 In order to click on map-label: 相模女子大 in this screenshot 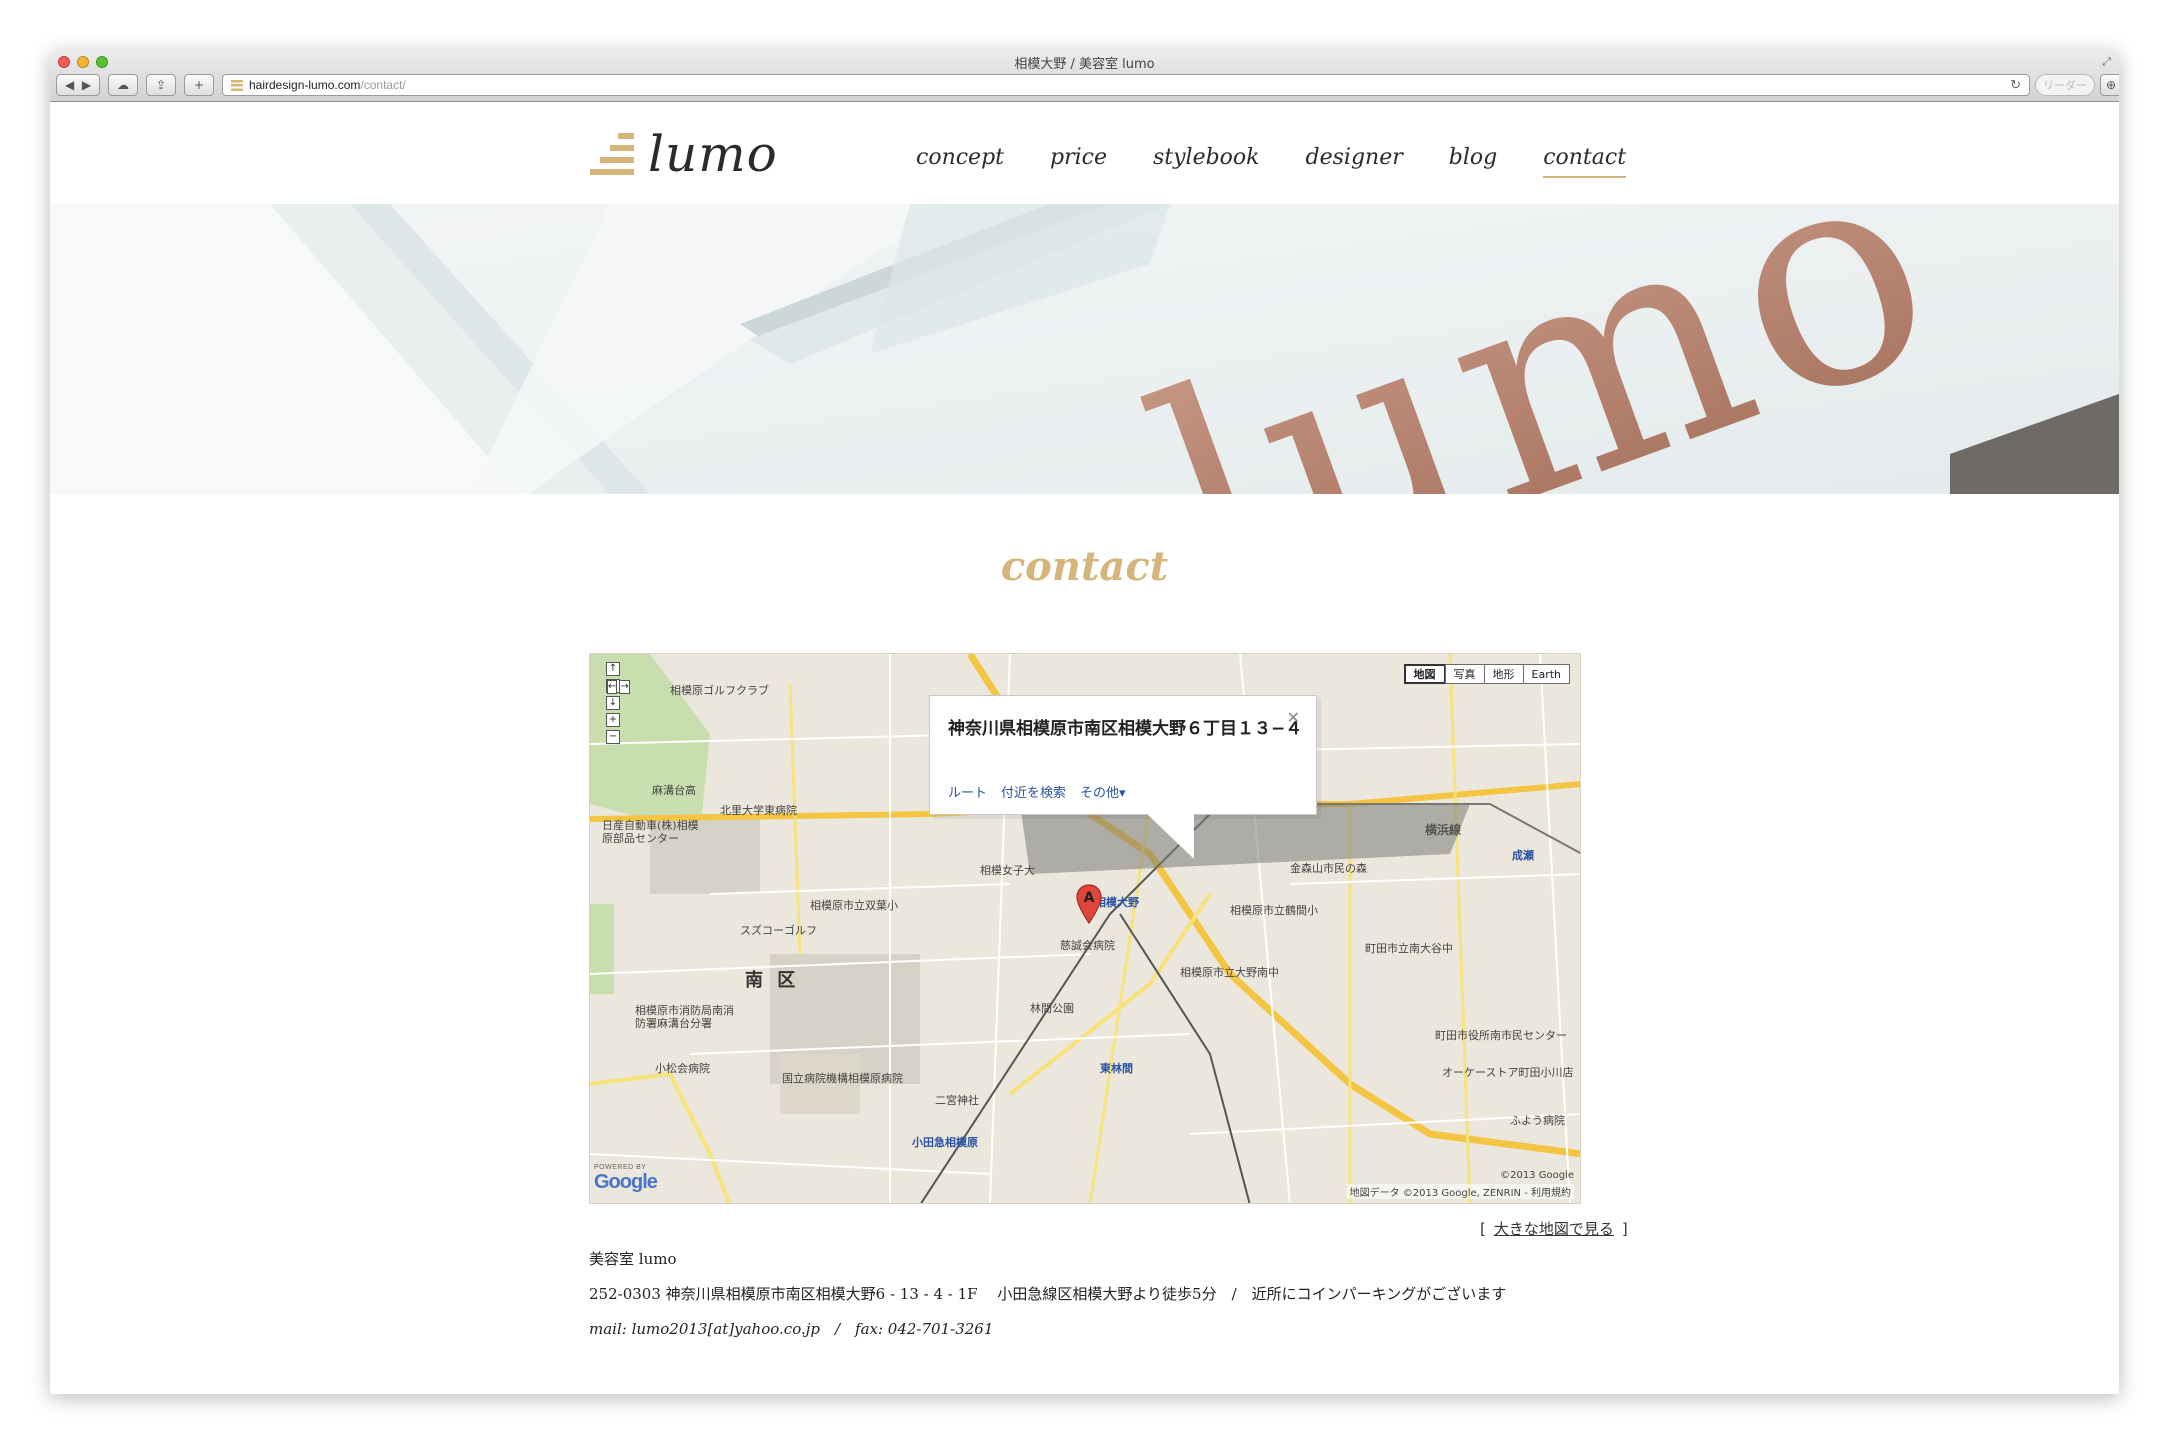, I will do `click(1007, 870)`.